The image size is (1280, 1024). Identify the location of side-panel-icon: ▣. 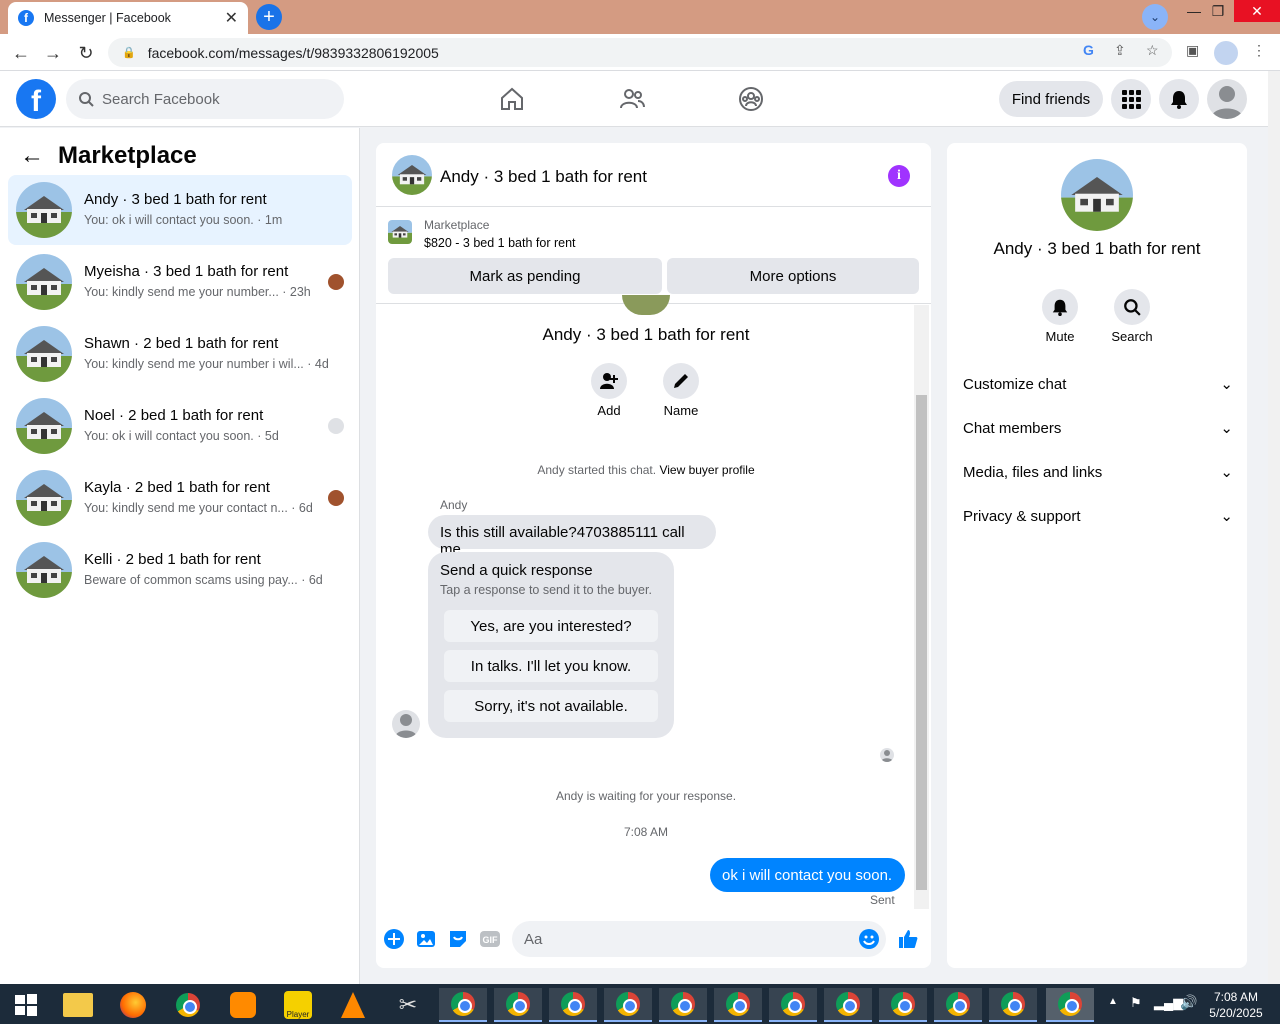
(1192, 50).